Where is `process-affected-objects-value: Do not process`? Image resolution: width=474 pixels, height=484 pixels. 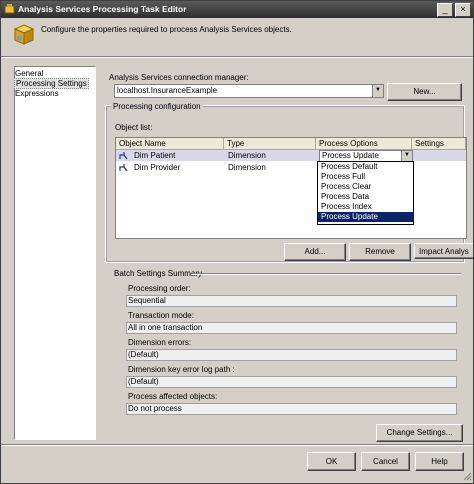
process-affected-objects-value: Do not process is located at coordinates (155, 408).